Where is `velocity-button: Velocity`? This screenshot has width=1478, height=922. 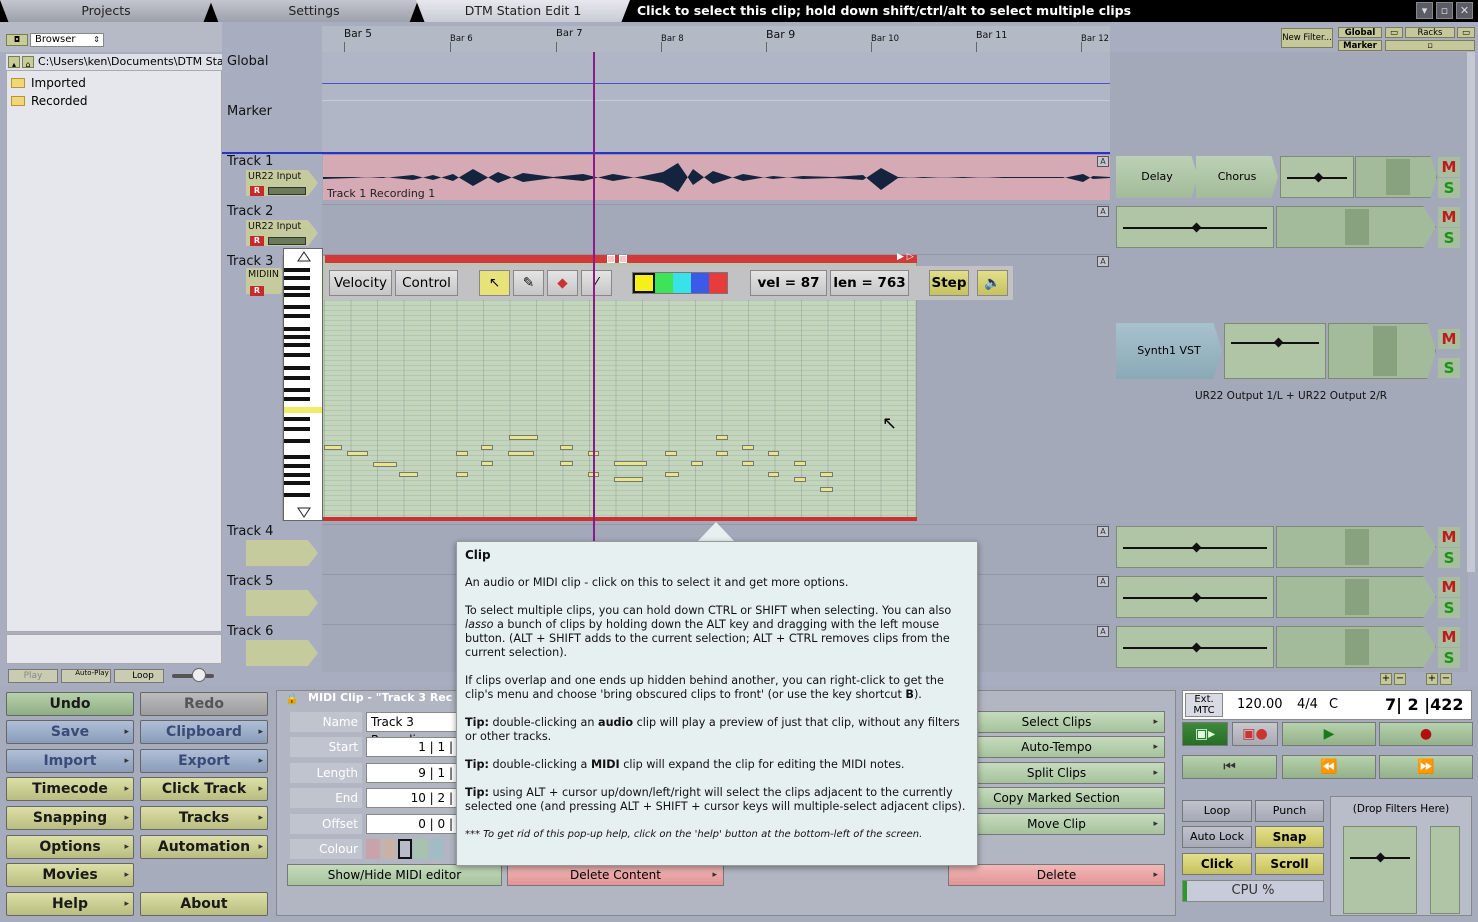
velocity-button: Velocity is located at coordinates (360, 283).